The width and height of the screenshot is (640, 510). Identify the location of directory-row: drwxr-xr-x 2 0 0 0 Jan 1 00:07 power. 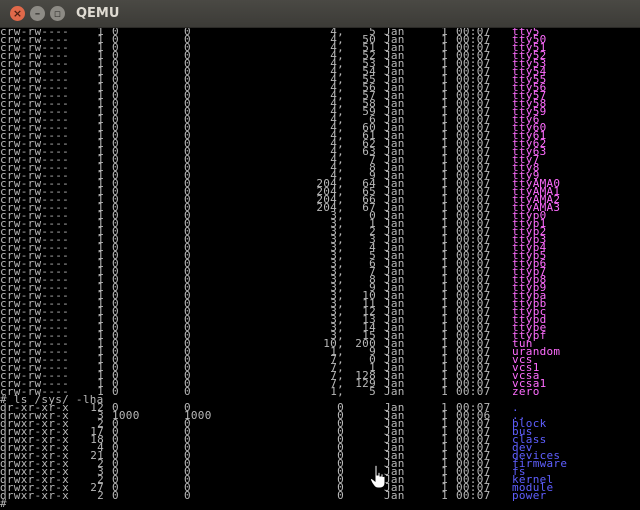
(283, 495).